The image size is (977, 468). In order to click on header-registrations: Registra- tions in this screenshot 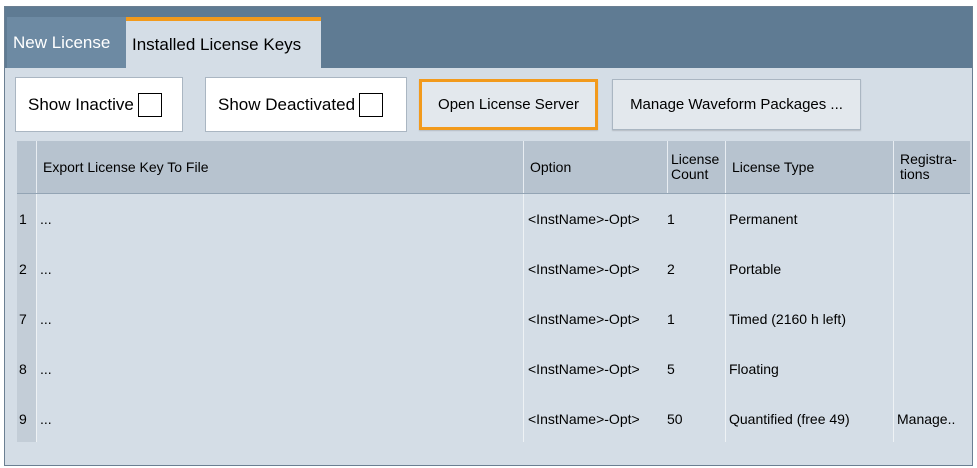, I will do `click(931, 167)`.